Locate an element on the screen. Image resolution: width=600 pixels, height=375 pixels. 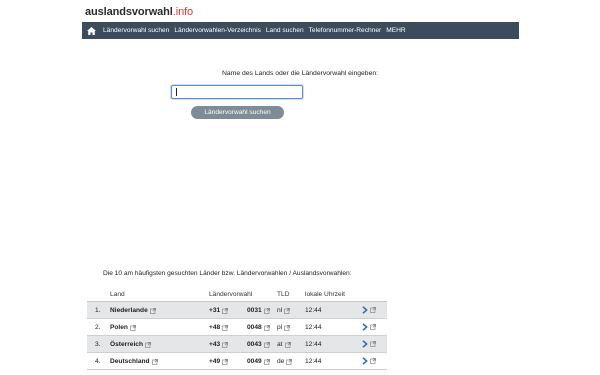
column-header-uhrzeit: lokale Uhrzeit is located at coordinates (325, 294).